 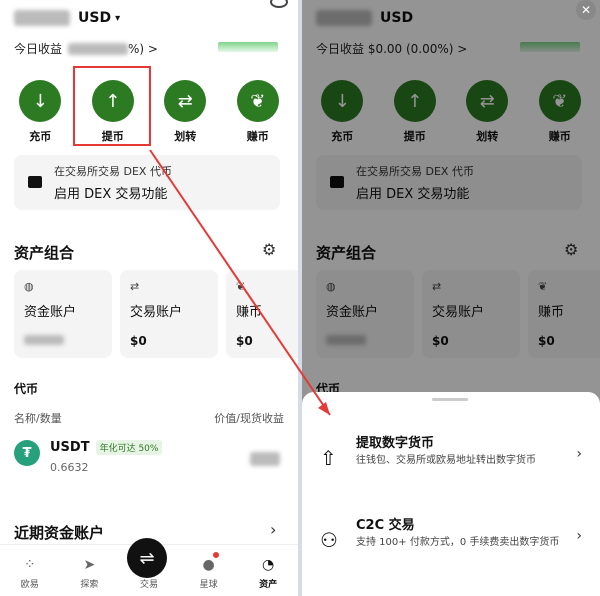 I want to click on tab-label: 资产, so click(x=268, y=585).